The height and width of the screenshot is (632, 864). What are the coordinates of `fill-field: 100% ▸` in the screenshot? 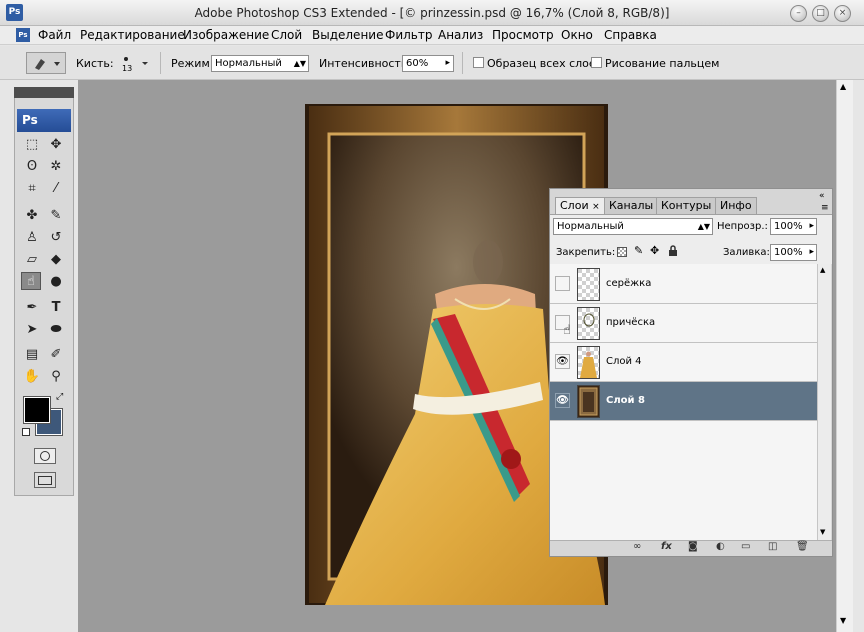 It's located at (793, 252).